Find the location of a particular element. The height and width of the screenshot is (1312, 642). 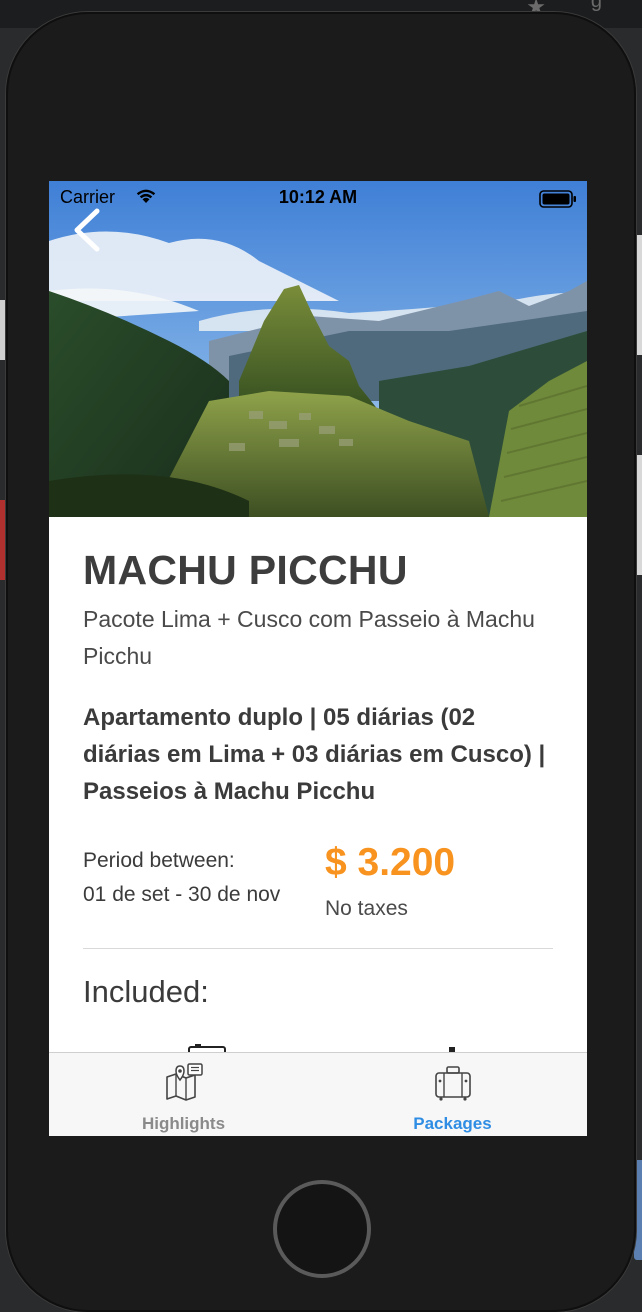

period-dates: 01 de set - 30 de nov is located at coordinates (182, 894).